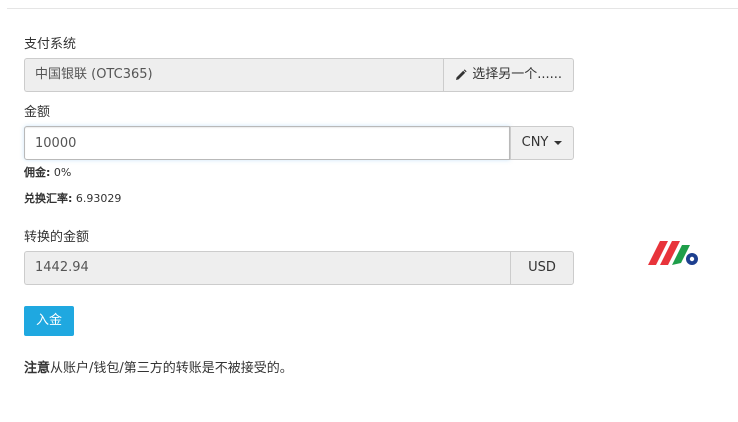  I want to click on amount-input, so click(267, 143).